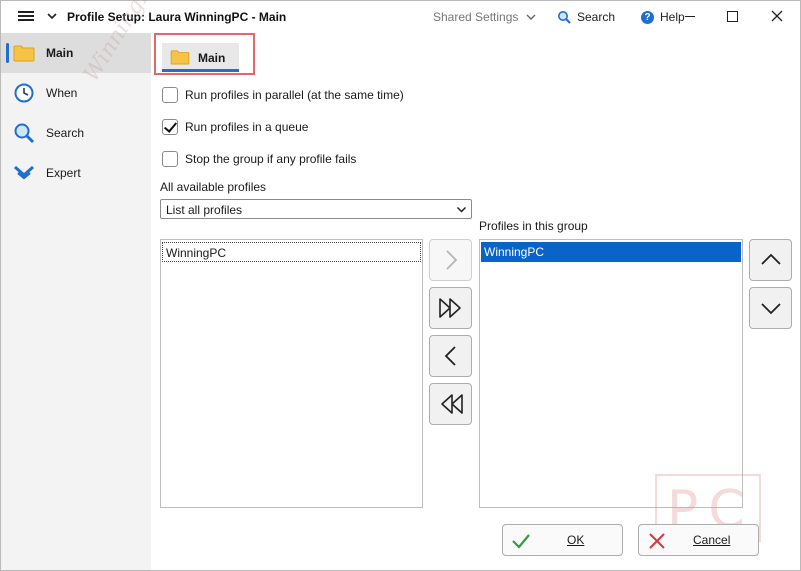 This screenshot has height=571, width=801. Describe the element at coordinates (24, 133) in the screenshot. I see `magnifier-icon` at that location.